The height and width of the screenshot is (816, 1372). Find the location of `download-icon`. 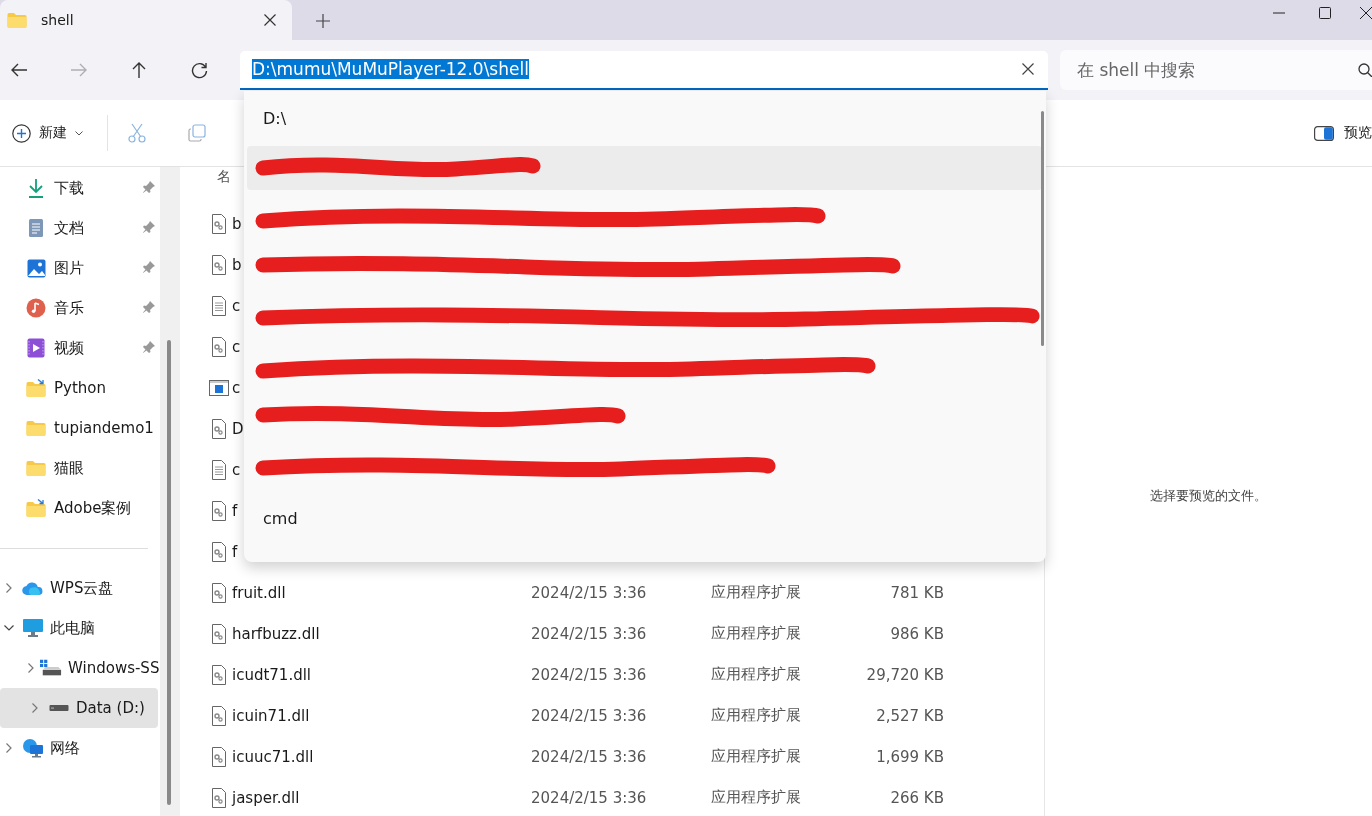

download-icon is located at coordinates (36, 188).